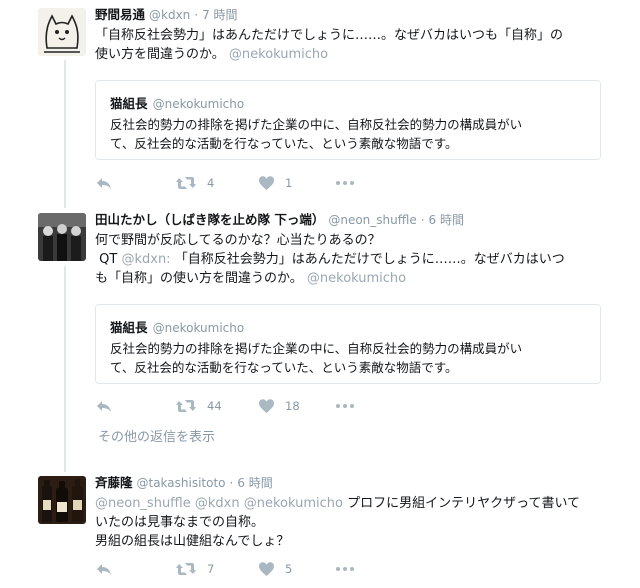  What do you see at coordinates (108, 259) in the screenshot?
I see `qt-prefix: QT` at bounding box center [108, 259].